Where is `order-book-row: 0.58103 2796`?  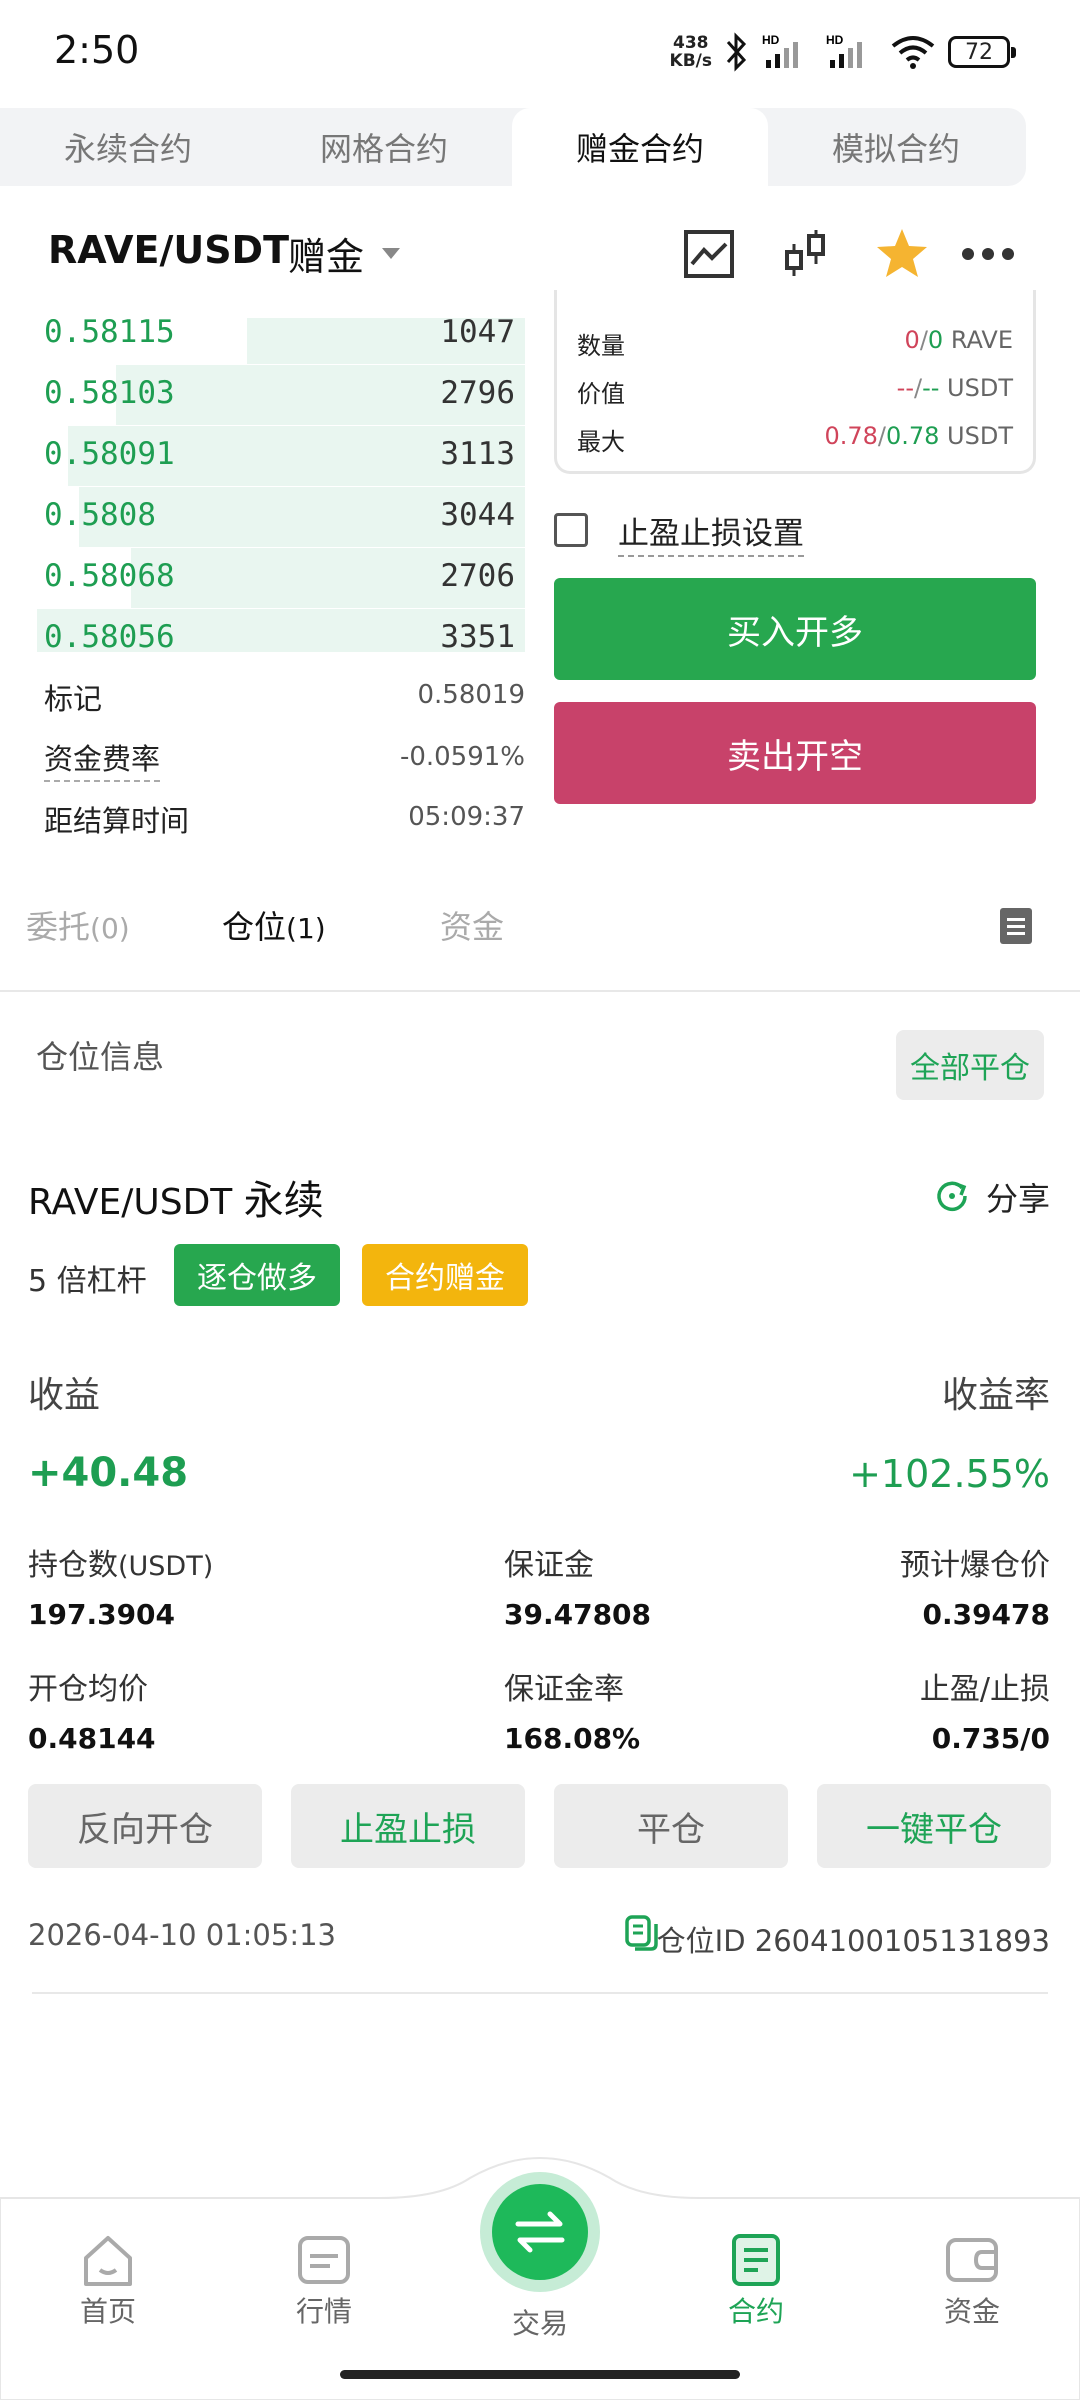 order-book-row: 0.58103 2796 is located at coordinates (262, 395).